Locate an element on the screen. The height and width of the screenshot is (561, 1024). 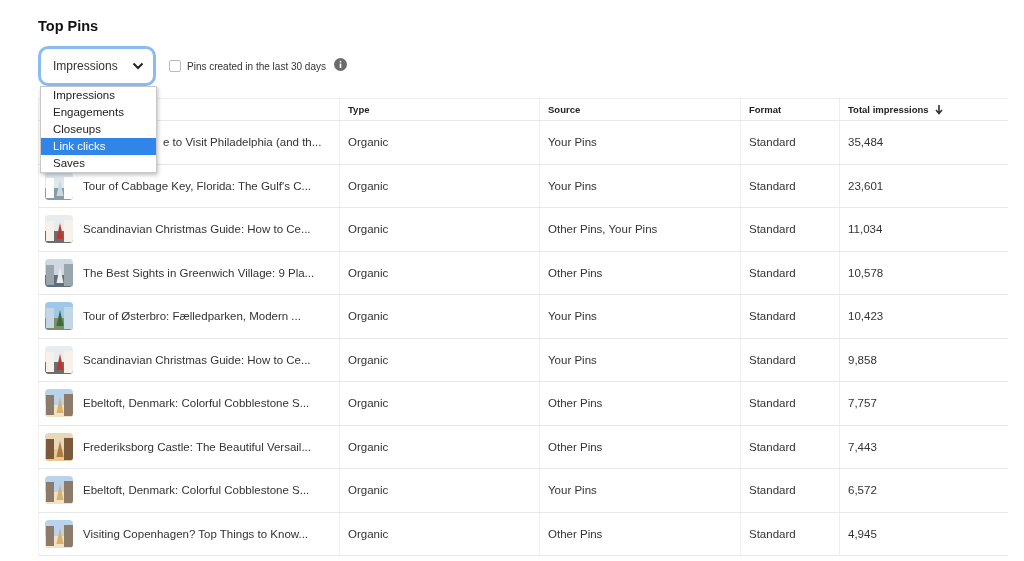
chevron-down-icon is located at coordinates (138, 66).